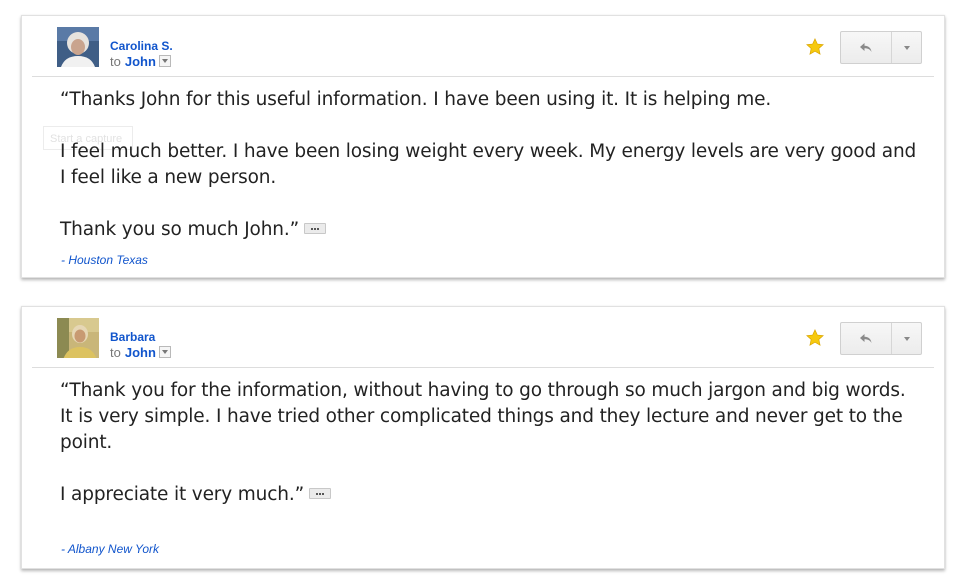 This screenshot has height=588, width=970. Describe the element at coordinates (110, 549) in the screenshot. I see `sender-location: - Albany New York` at that location.